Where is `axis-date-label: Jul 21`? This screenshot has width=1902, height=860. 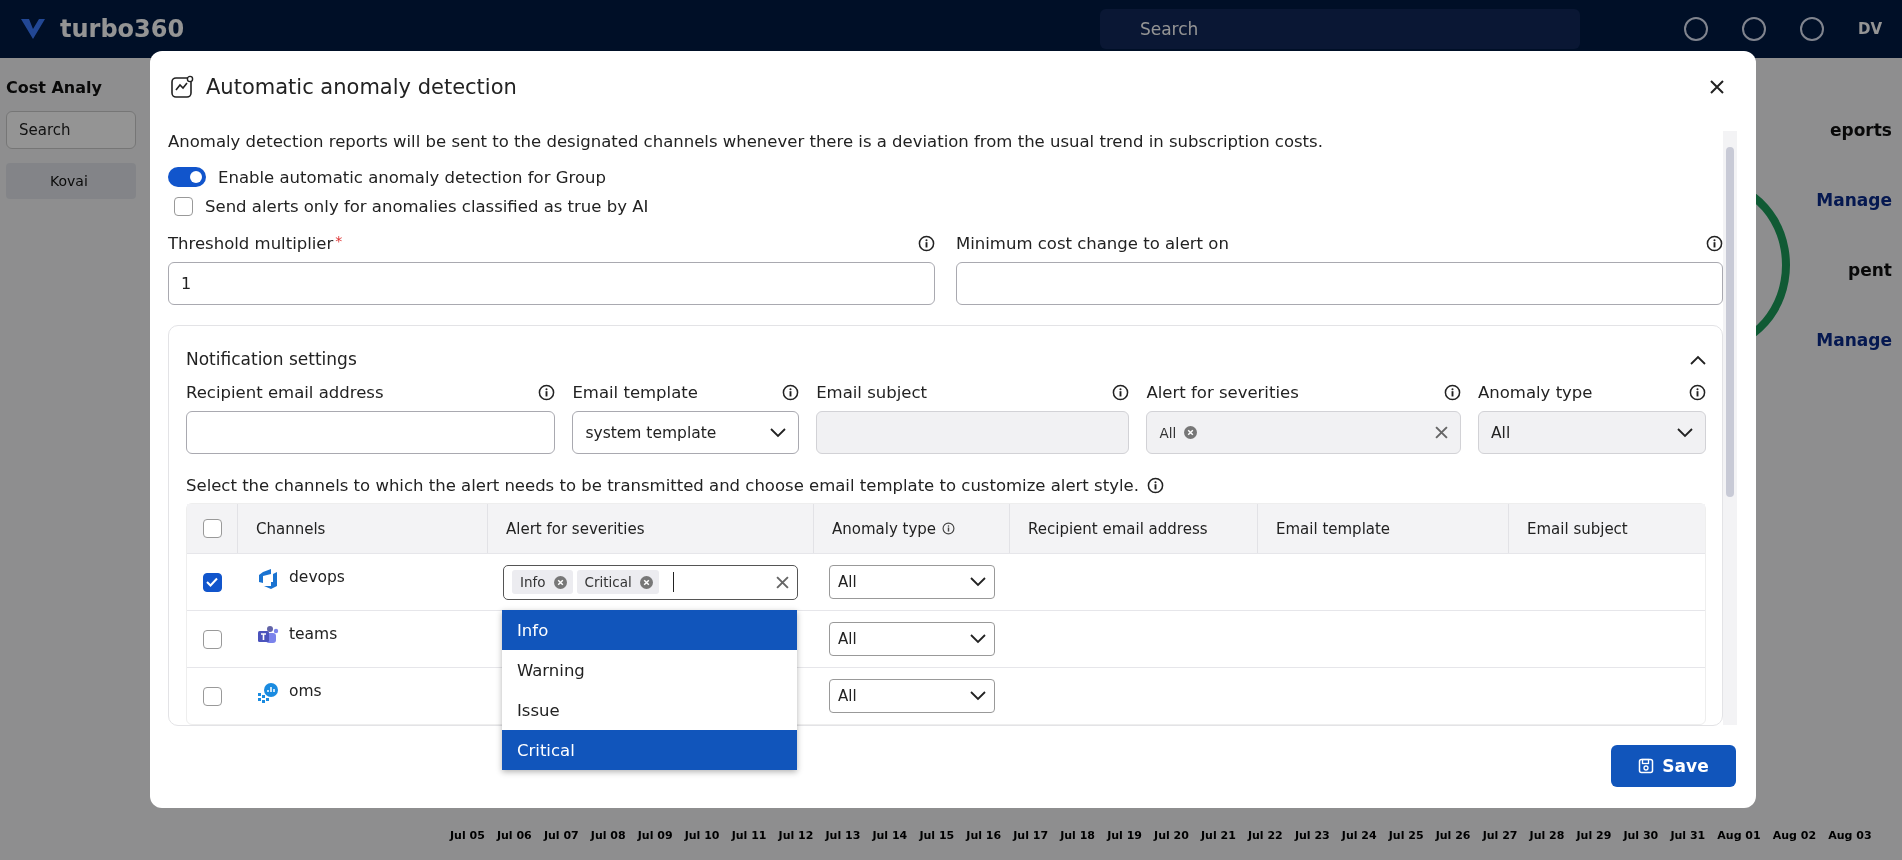
axis-date-label: Jul 21 is located at coordinates (1218, 835).